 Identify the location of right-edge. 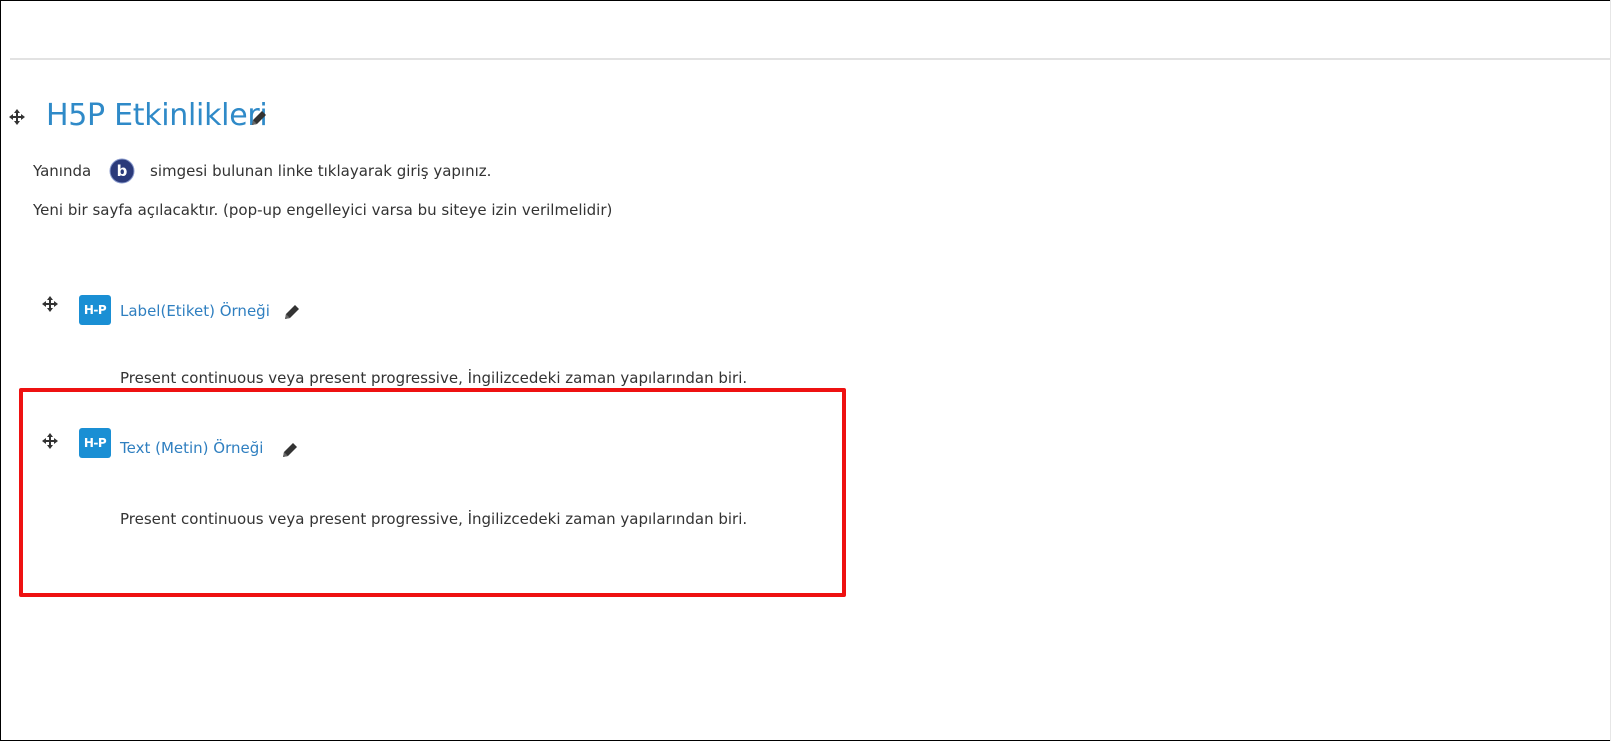
(1616, 370).